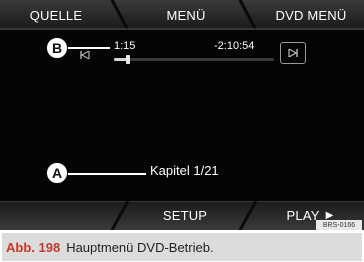 Image resolution: width=364 pixels, height=262 pixels. Describe the element at coordinates (140, 247) in the screenshot. I see `caption-text: Hauptmenü DVD-Betrieb.` at that location.